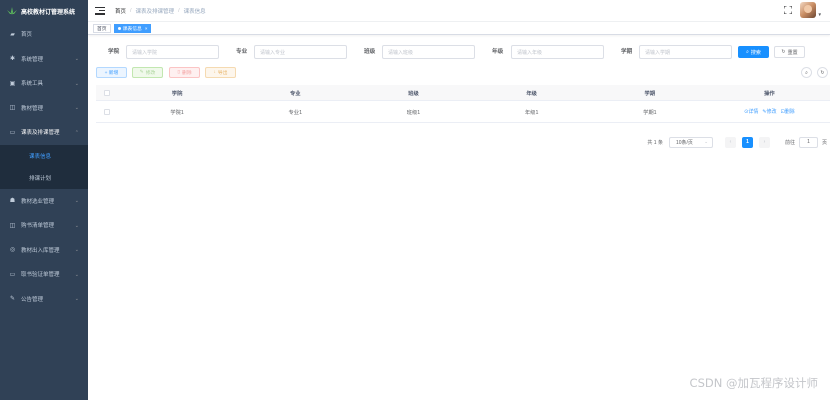 This screenshot has width=830, height=400. Describe the element at coordinates (459, 11) in the screenshot. I see `navbar: 首页 / 课表及排课管理 / 课表信息 ▼` at that location.